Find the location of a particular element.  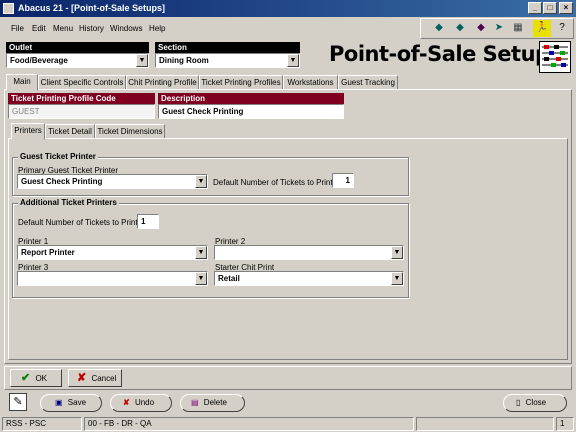

section-select: Dining Room ▼ is located at coordinates (227, 60).